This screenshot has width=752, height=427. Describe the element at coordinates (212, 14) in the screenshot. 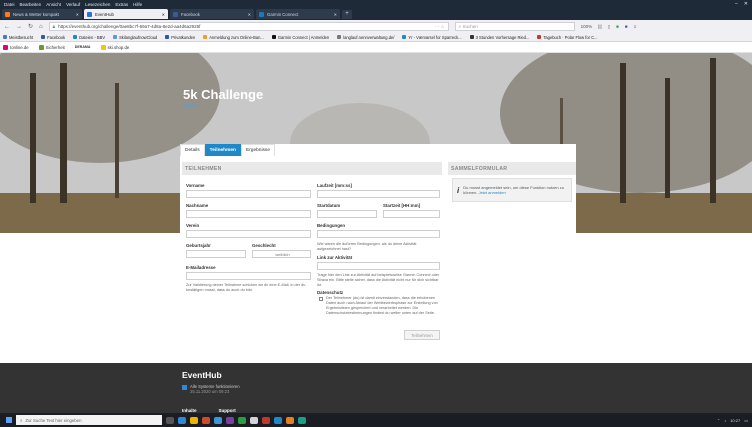

I see `tab-facebook: Facebook ✕` at that location.